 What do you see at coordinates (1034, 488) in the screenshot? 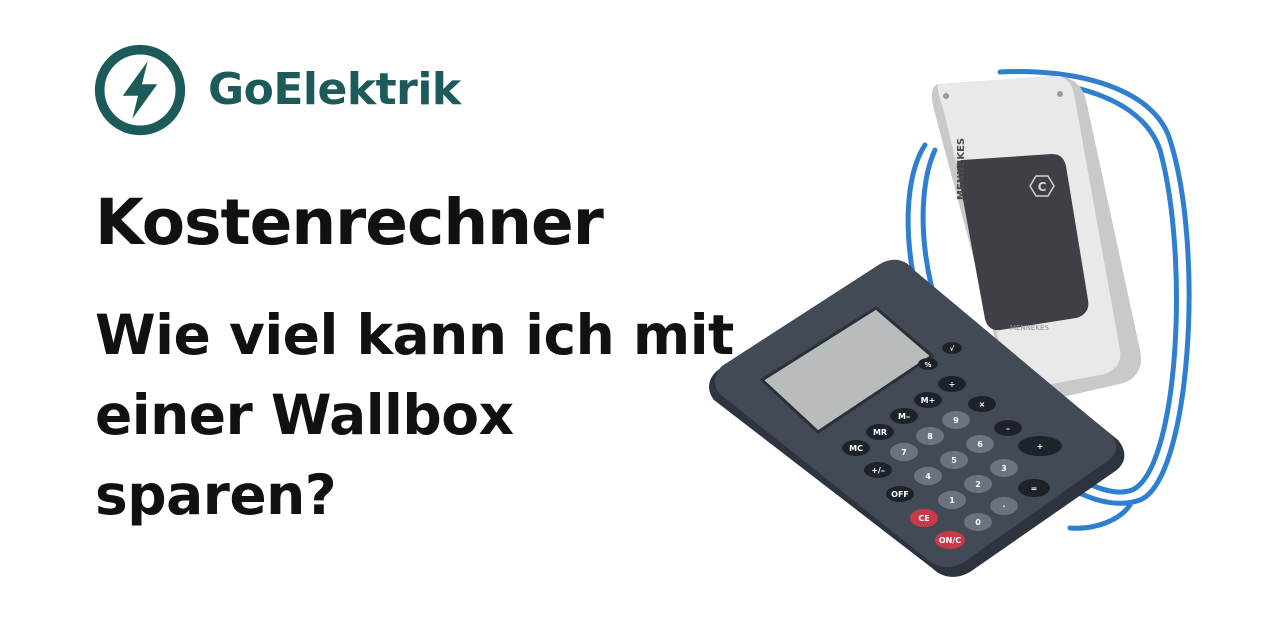
I see `calc-key: =` at bounding box center [1034, 488].